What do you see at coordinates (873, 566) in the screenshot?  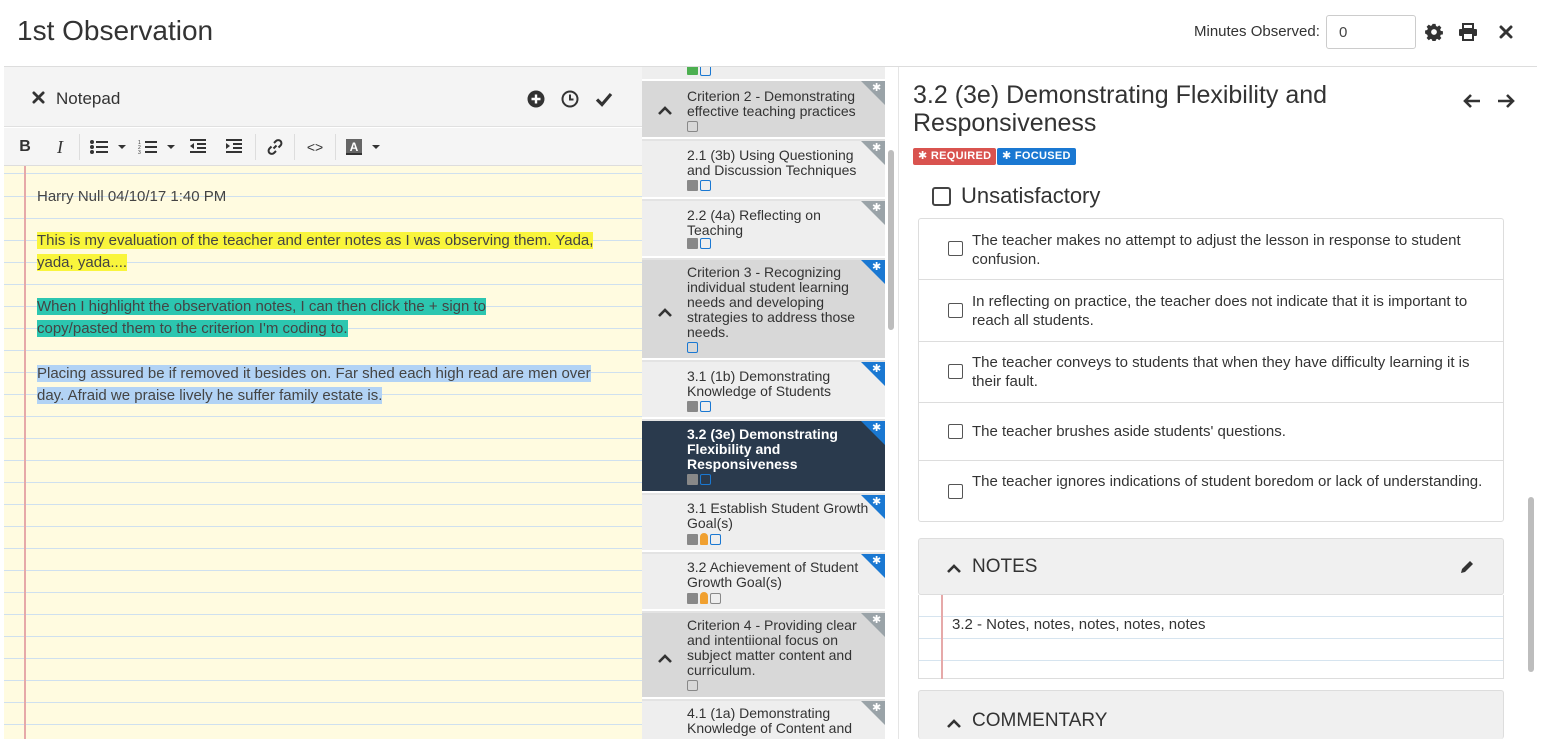 I see `corner-flag-focused: ✱` at bounding box center [873, 566].